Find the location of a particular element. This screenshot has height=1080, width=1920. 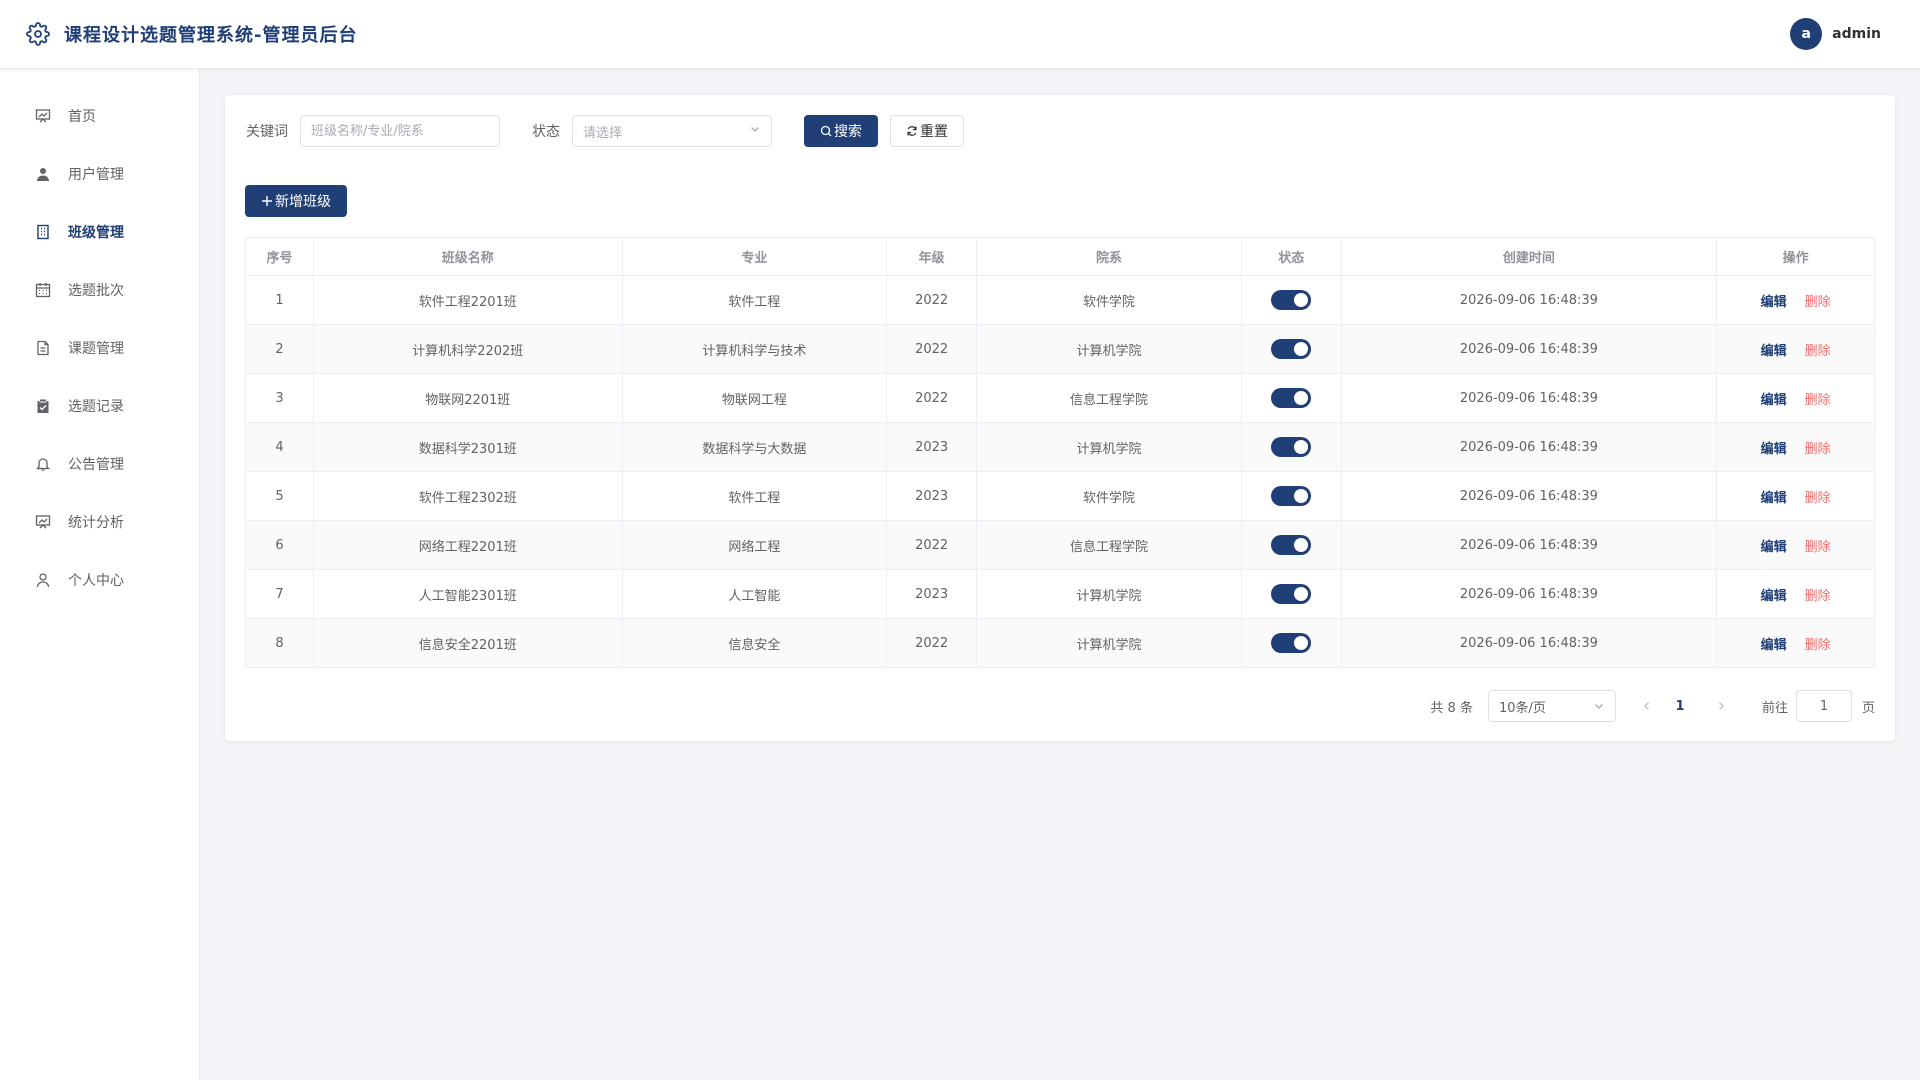

cell-no: 3 is located at coordinates (280, 398).